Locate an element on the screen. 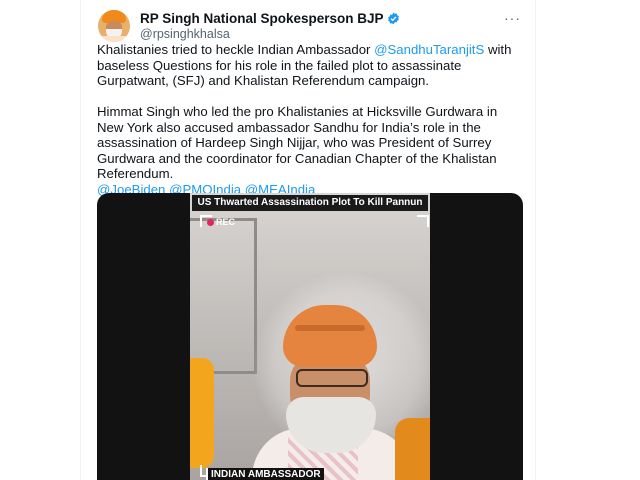 The width and height of the screenshot is (640, 480). window-frame is located at coordinates (223, 296).